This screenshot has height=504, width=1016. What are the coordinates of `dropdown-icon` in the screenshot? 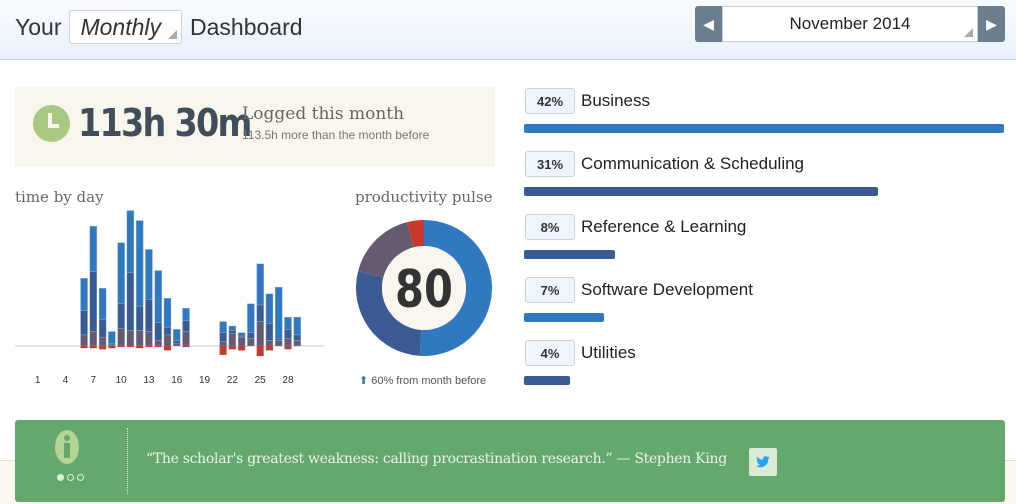 It's located at (173, 34).